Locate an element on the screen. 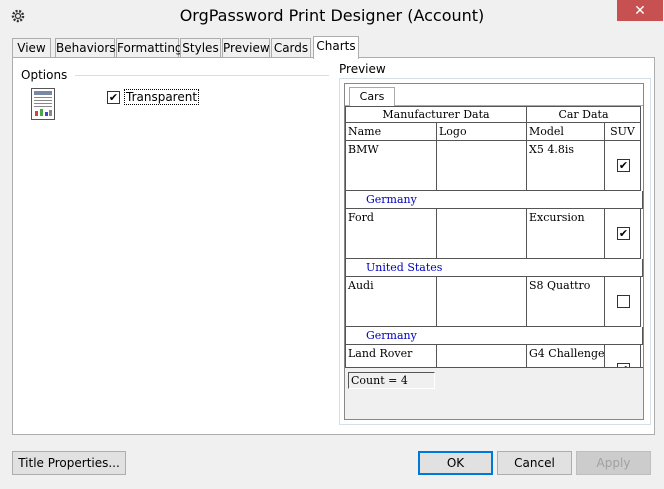  column-header-suv: SUV is located at coordinates (623, 132).